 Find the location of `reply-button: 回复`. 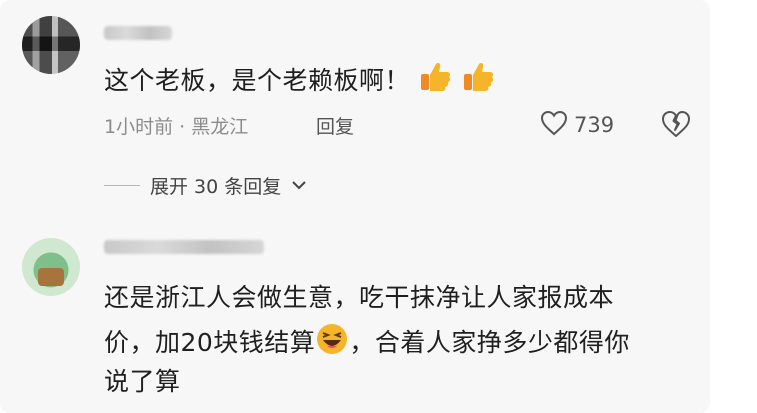

reply-button: 回复 is located at coordinates (335, 125).